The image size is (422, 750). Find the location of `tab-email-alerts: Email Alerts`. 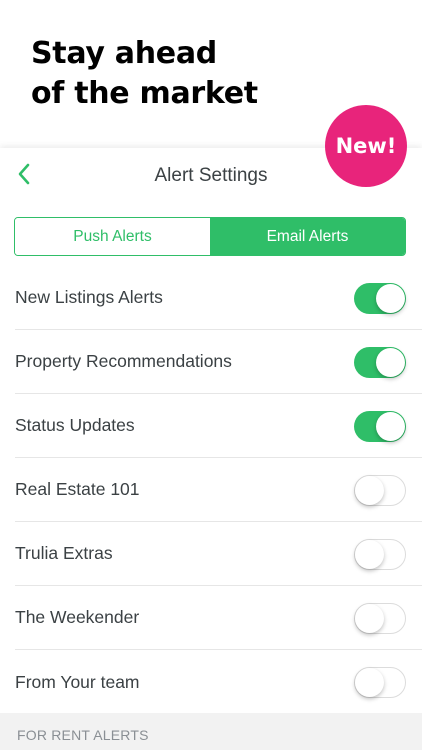

tab-email-alerts: Email Alerts is located at coordinates (307, 236).